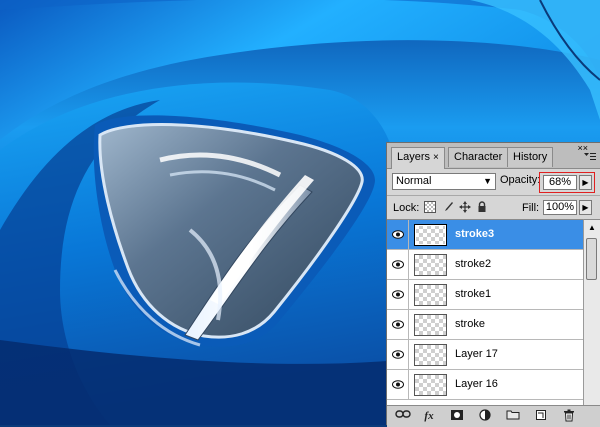 This screenshot has width=600, height=427. What do you see at coordinates (493, 416) in the screenshot?
I see `layer-actions-bar: fx` at bounding box center [493, 416].